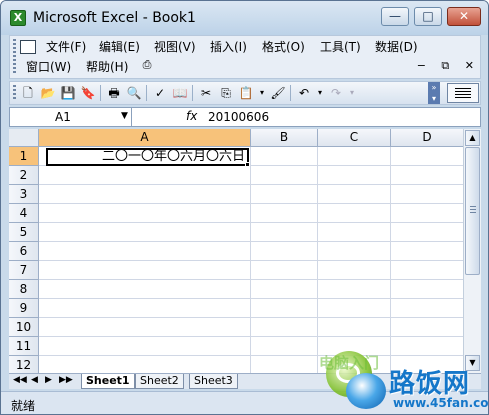  I want to click on title-bar: X Microsoft Excel - Book1 — □ ✕, so click(244, 18).